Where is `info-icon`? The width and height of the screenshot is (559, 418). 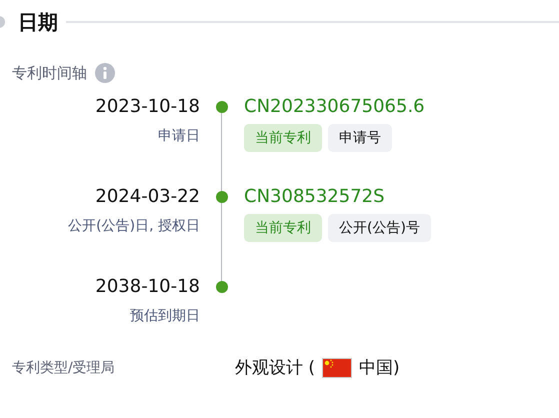 info-icon is located at coordinates (105, 73).